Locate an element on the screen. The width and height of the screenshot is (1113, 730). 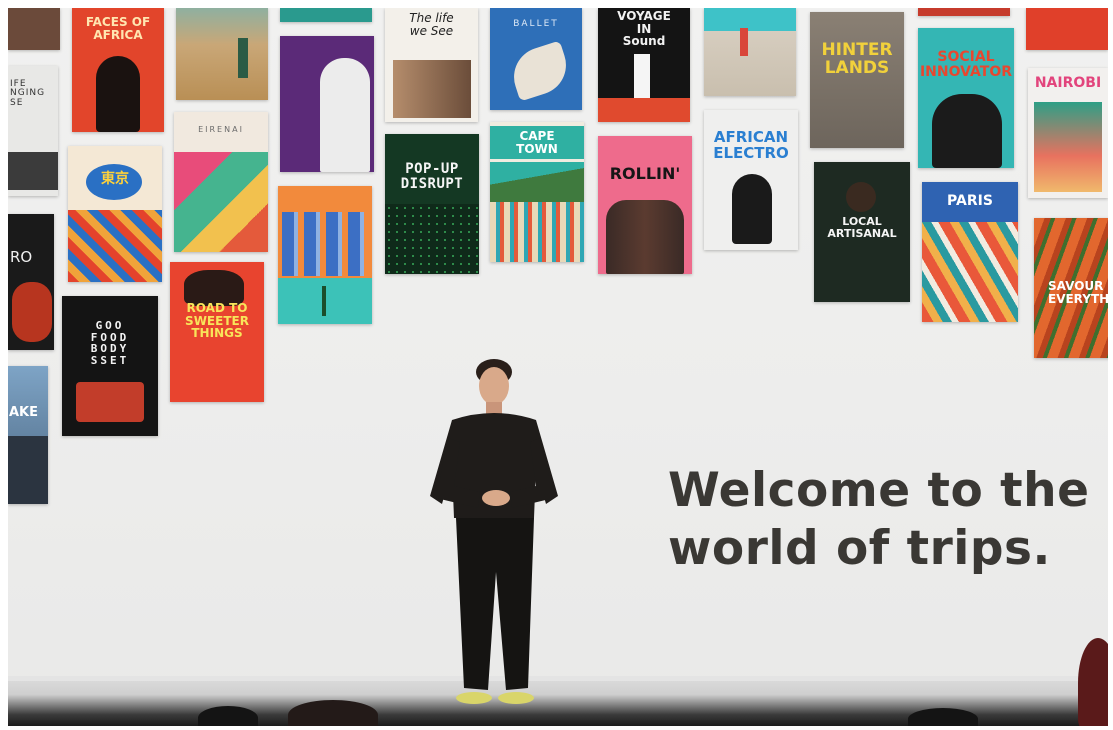
poster-cape-town: CAPE TOWN is located at coordinates (537, 192).